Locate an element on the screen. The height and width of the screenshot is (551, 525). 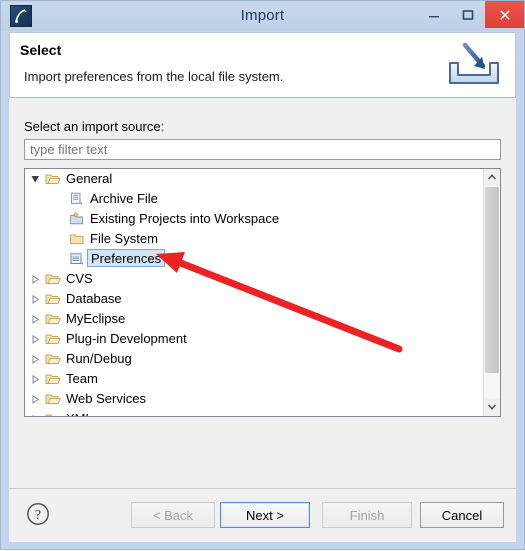
next-button: Next > is located at coordinates (265, 515).